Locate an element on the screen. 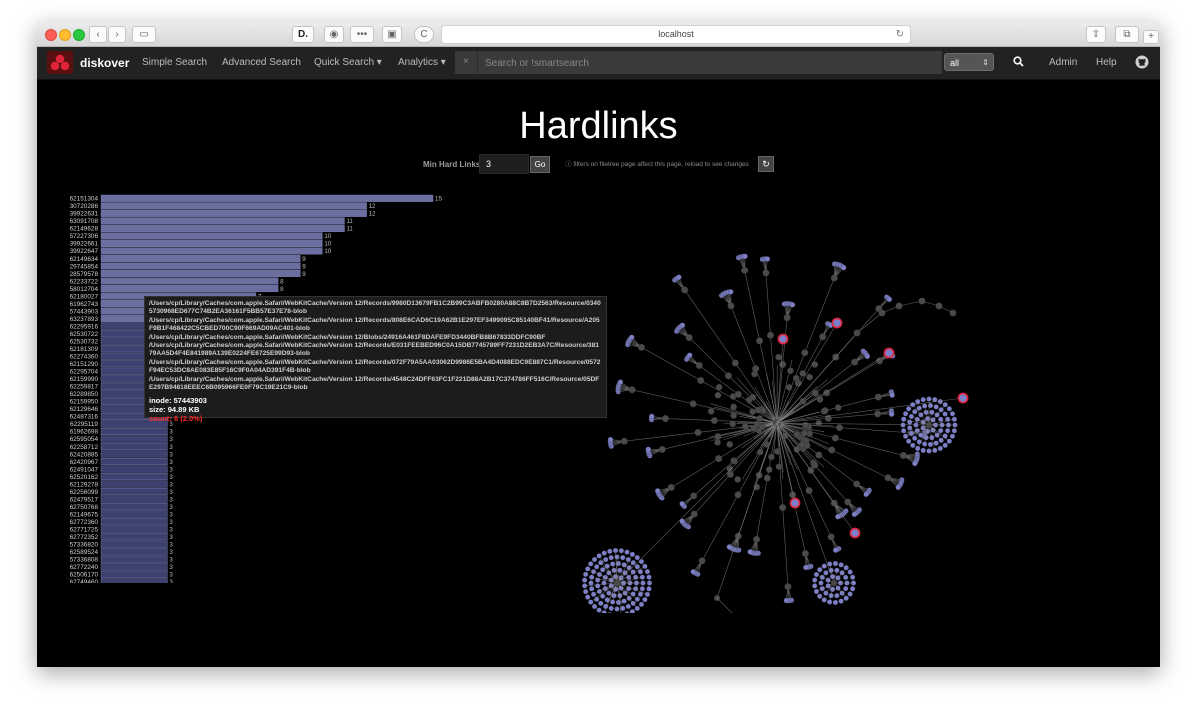 This screenshot has height=720, width=1197. nav-simple-search: Simple Search is located at coordinates (174, 62).